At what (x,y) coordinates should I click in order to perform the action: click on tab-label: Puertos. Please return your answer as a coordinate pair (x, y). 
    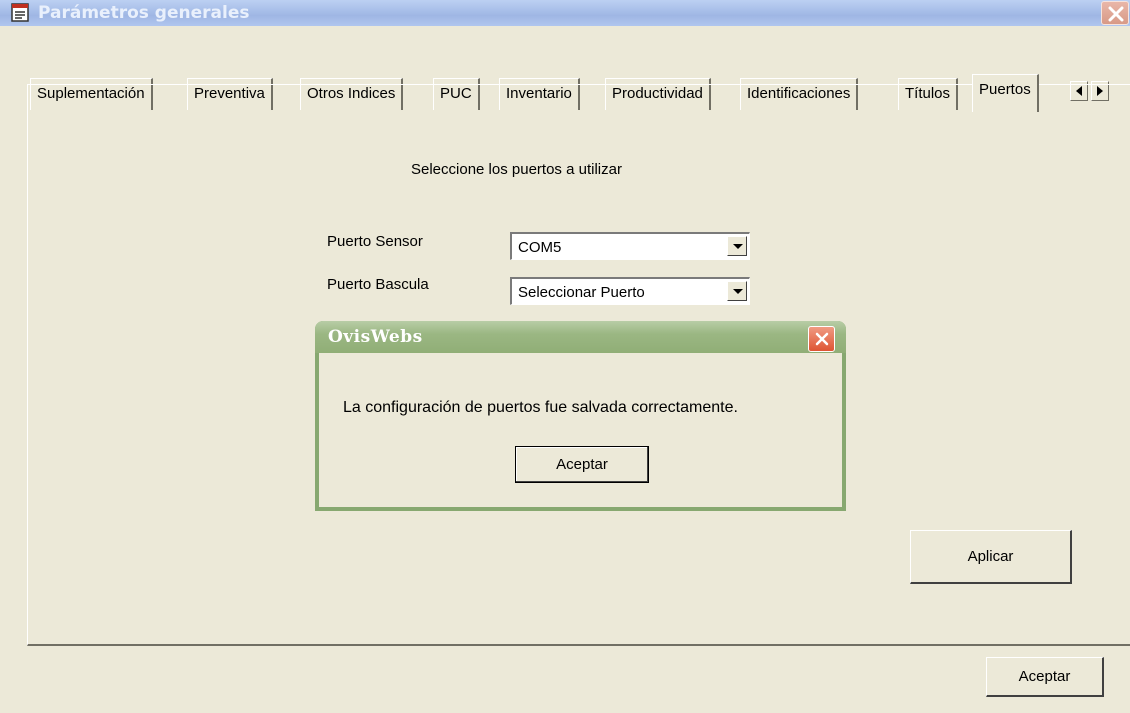
    Looking at the image, I should click on (1005, 89).